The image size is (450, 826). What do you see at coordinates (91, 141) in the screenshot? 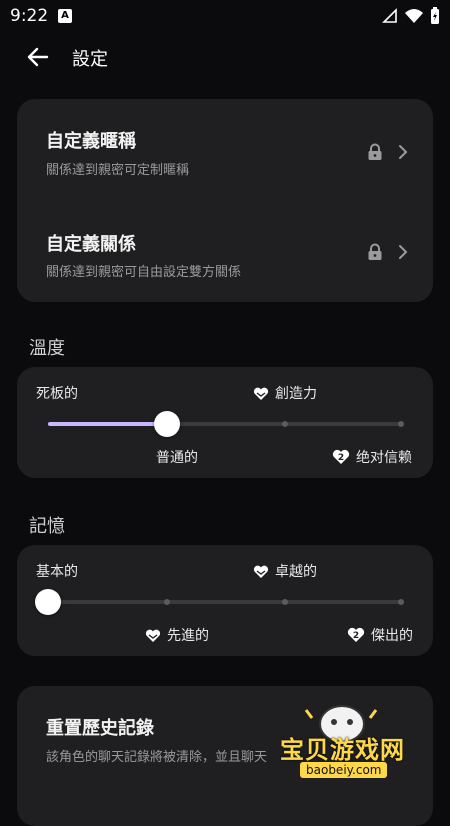
I see `custom-nickname-title: 自定義暱稱` at bounding box center [91, 141].